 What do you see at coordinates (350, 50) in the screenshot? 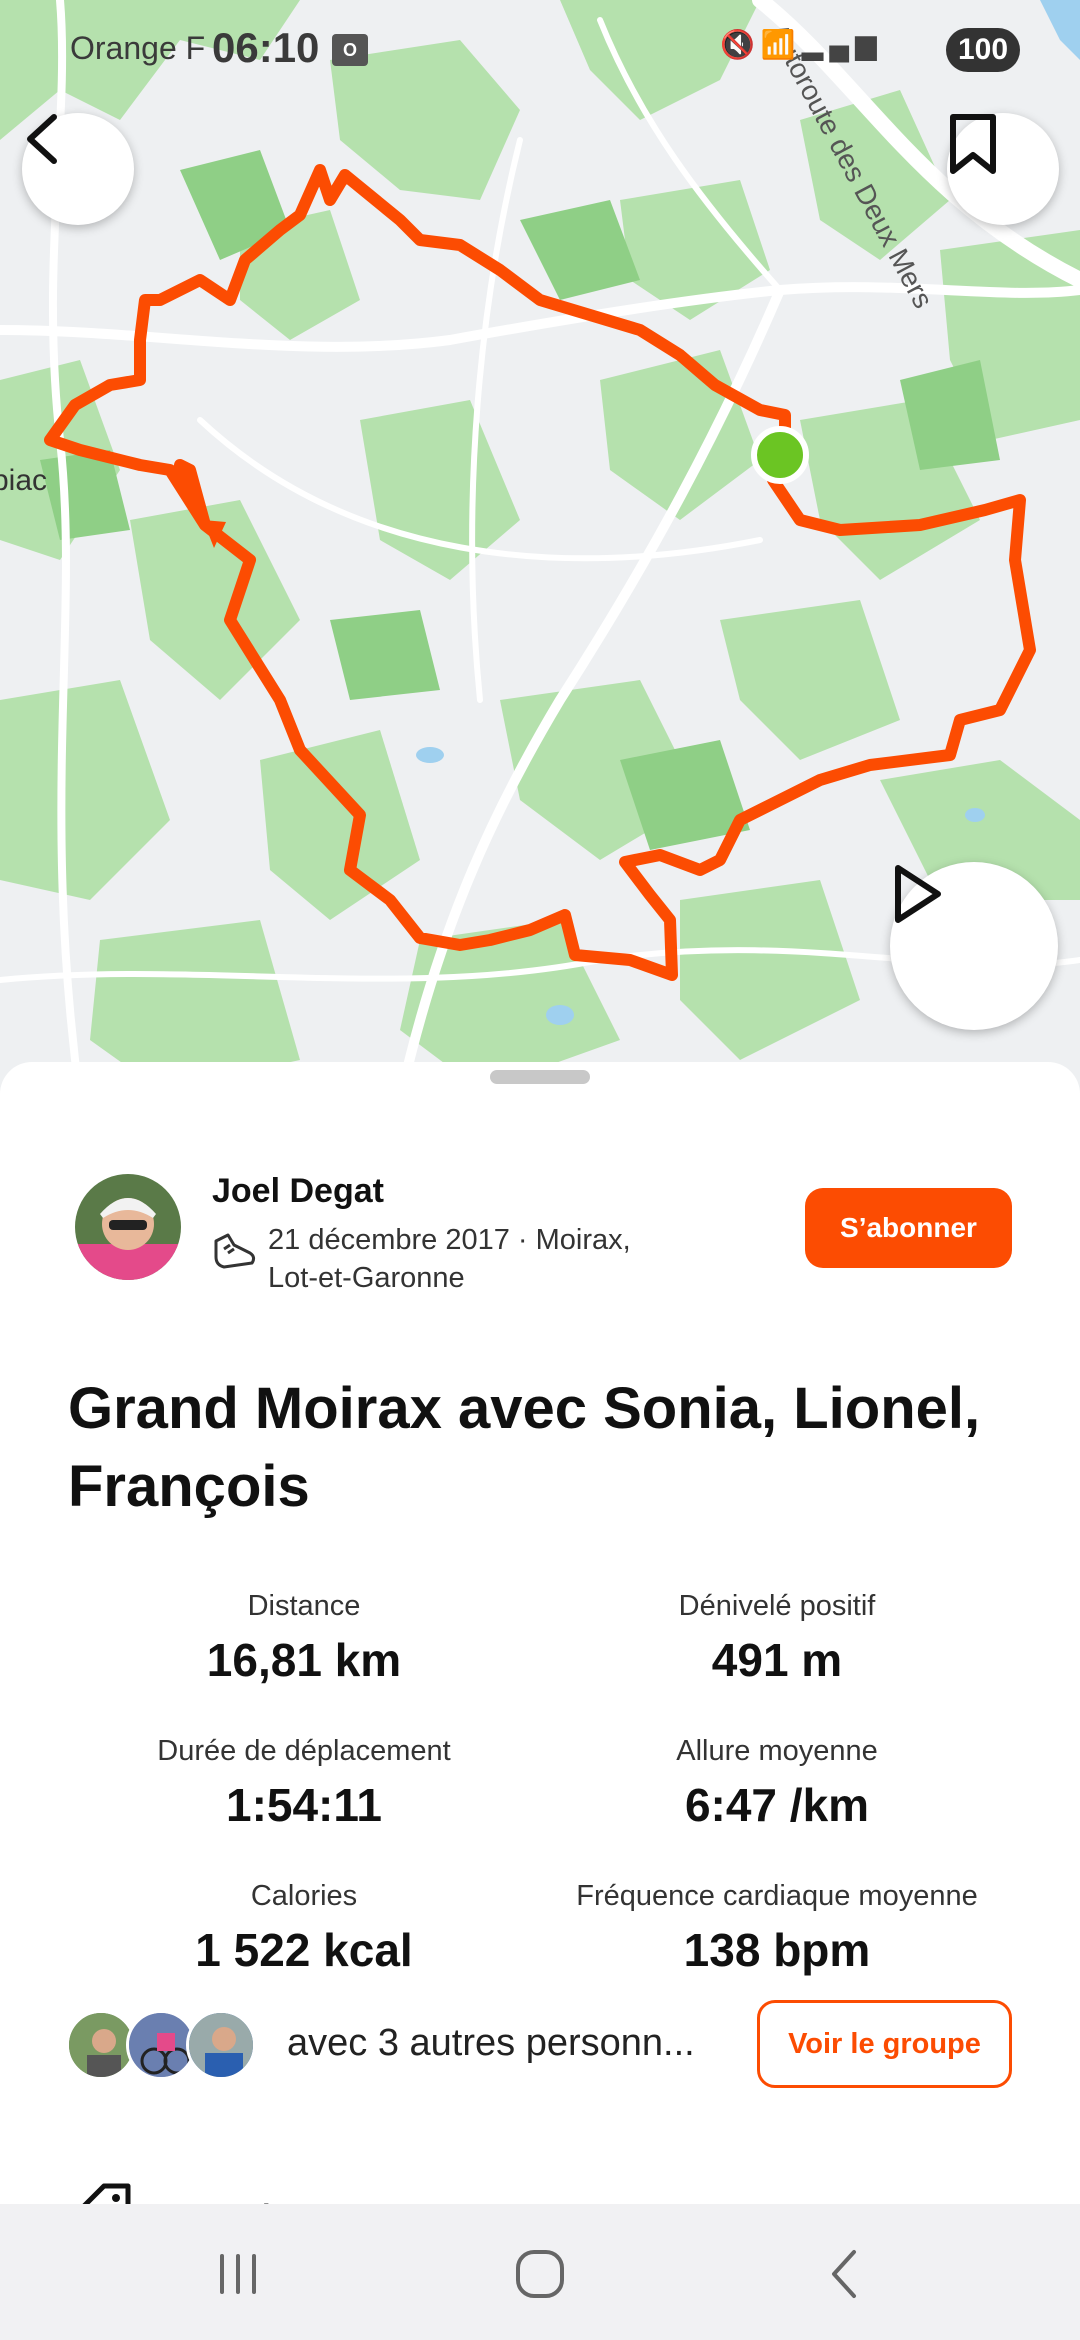
I see `outlook-icon: O` at bounding box center [350, 50].